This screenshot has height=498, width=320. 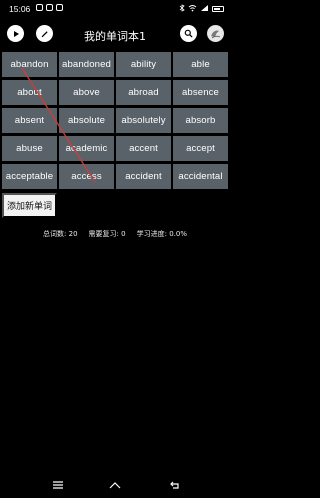 What do you see at coordinates (86, 64) in the screenshot?
I see `word-tile: abandoned` at bounding box center [86, 64].